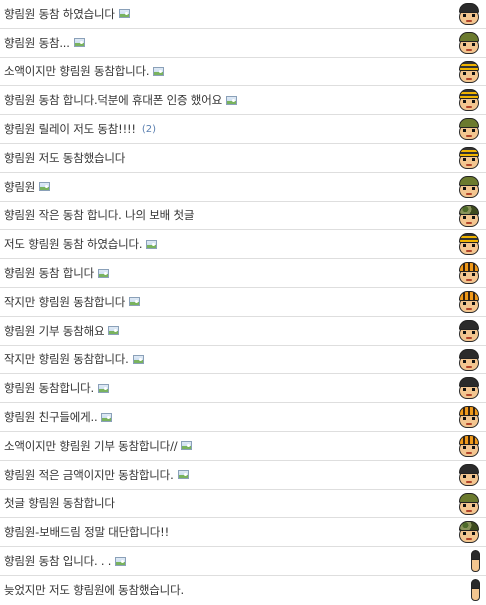 The width and height of the screenshot is (486, 605). I want to click on post-row: 향림원 동참 합니다.덕분에 휴대폰 인증 했어요, so click(243, 101).